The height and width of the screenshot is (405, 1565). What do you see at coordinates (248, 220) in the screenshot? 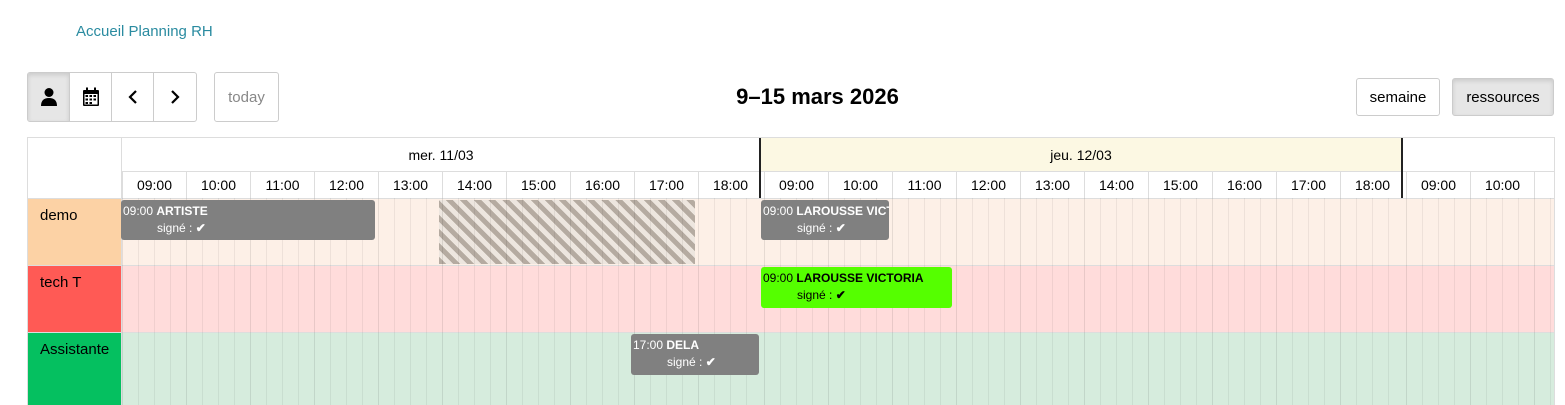
I see `event-artiste: 09:00 ARTISTE signé : ✔` at bounding box center [248, 220].